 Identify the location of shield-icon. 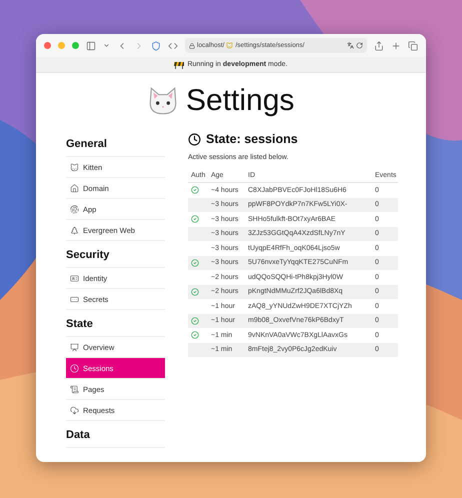
(156, 45).